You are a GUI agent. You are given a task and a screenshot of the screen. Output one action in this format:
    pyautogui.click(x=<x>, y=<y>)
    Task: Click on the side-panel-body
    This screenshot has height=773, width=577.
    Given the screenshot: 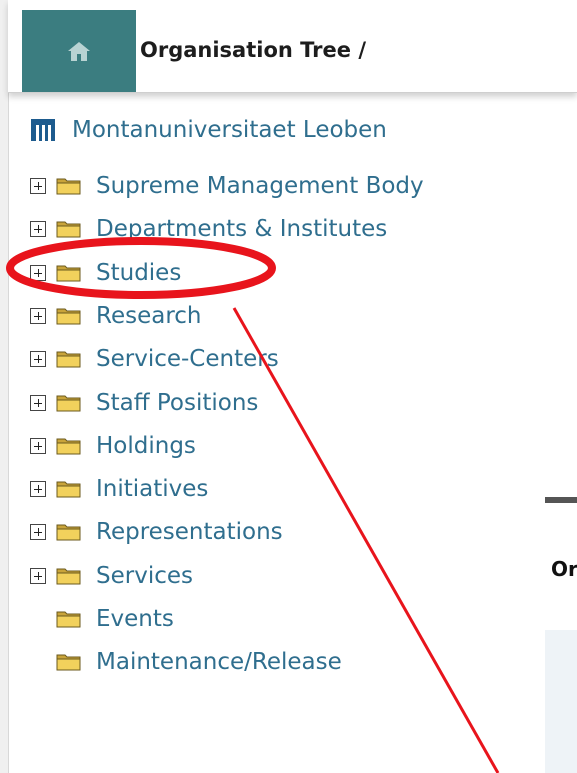 What is the action you would take?
    pyautogui.click(x=561, y=701)
    